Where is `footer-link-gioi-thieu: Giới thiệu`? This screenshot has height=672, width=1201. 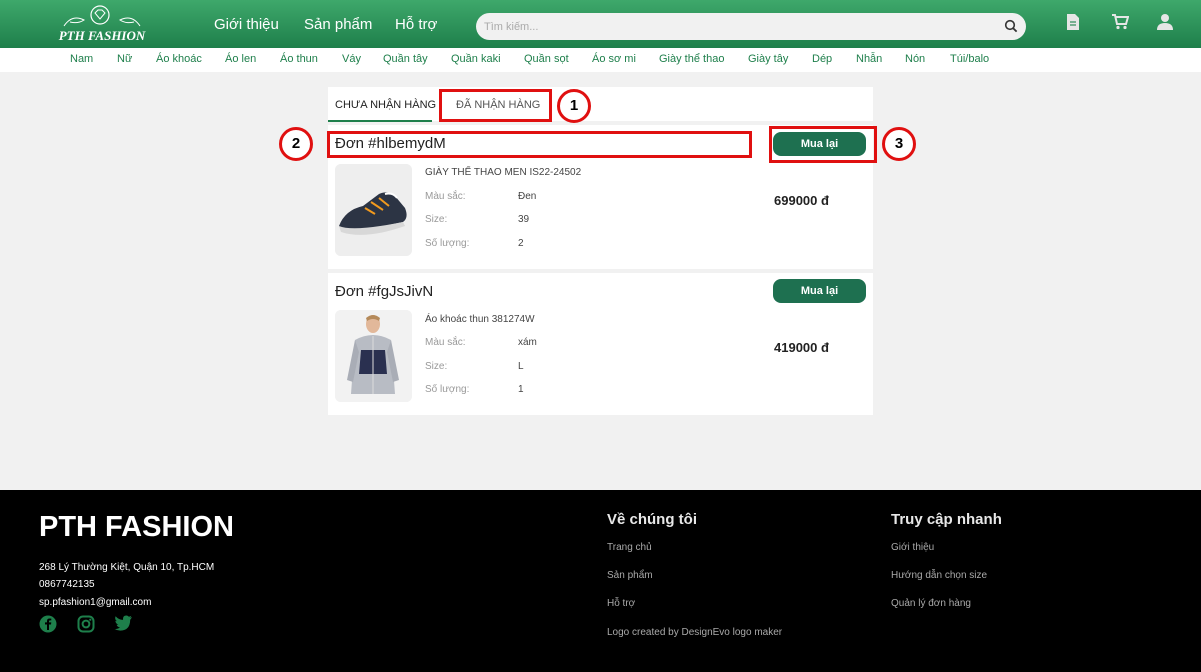
footer-link-gioi-thieu: Giới thiệu is located at coordinates (912, 547).